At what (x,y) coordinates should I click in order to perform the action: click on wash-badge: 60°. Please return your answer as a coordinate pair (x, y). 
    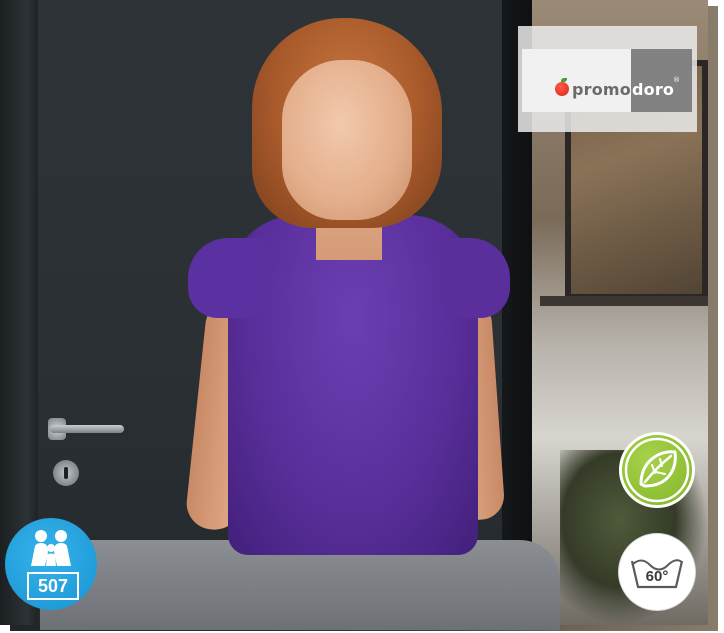
    Looking at the image, I should click on (657, 572).